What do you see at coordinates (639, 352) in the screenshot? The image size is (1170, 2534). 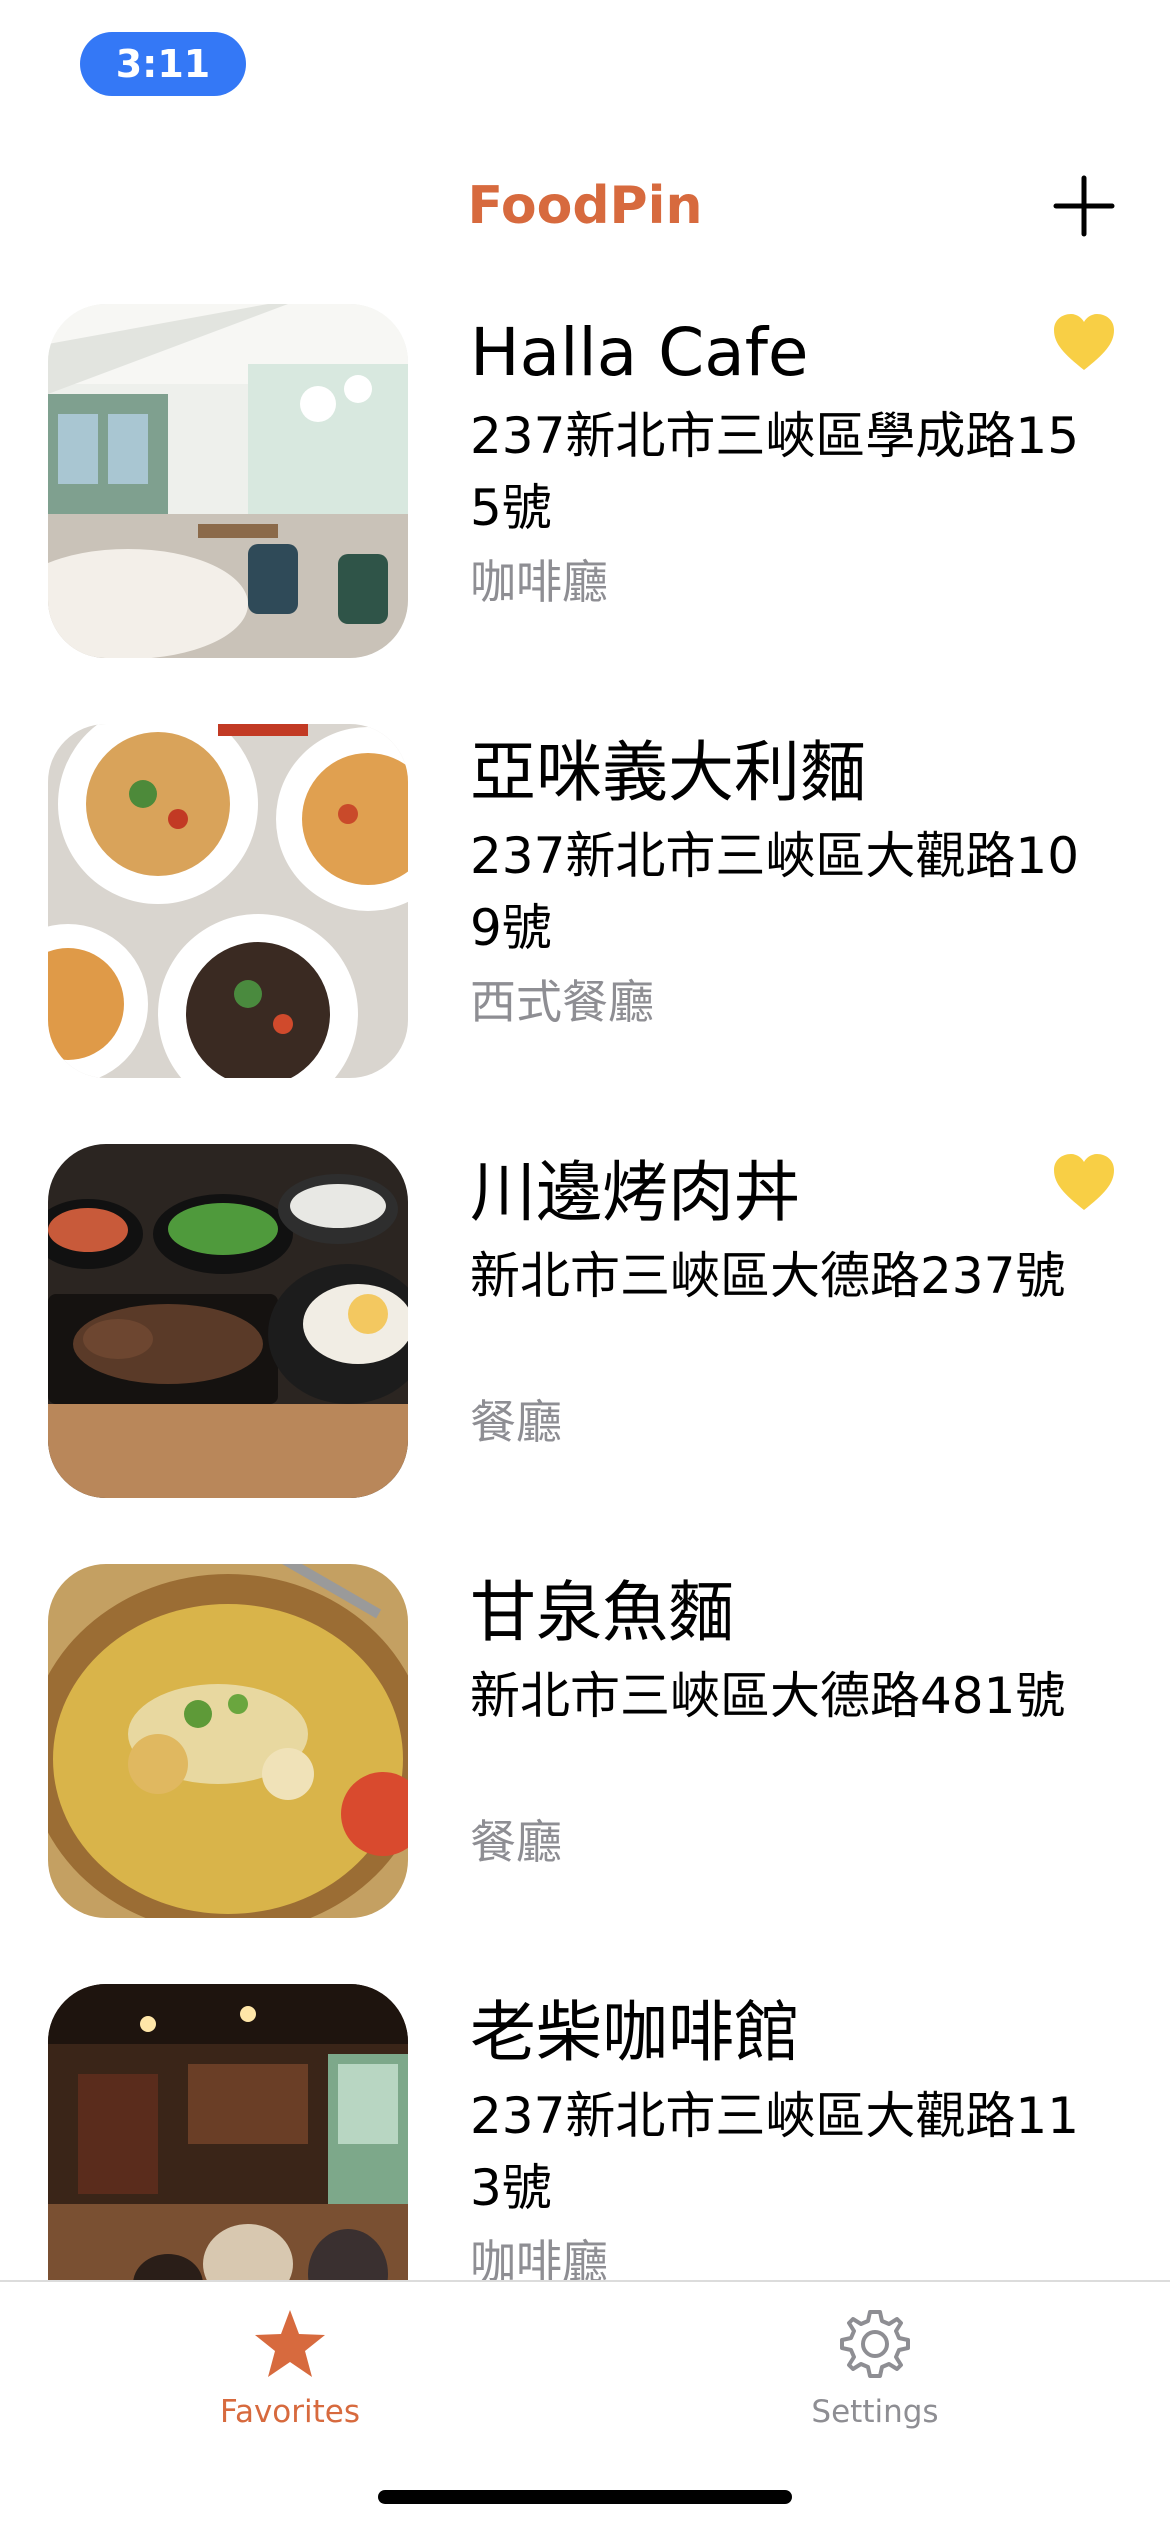 I see `restaurant-name: Halla Cafe` at bounding box center [639, 352].